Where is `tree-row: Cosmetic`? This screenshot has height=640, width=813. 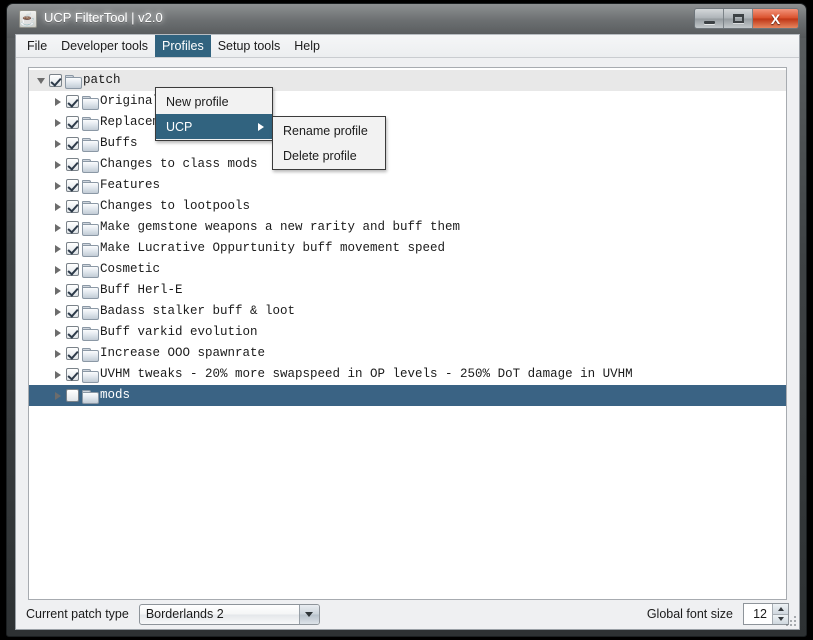 tree-row: Cosmetic is located at coordinates (407, 269).